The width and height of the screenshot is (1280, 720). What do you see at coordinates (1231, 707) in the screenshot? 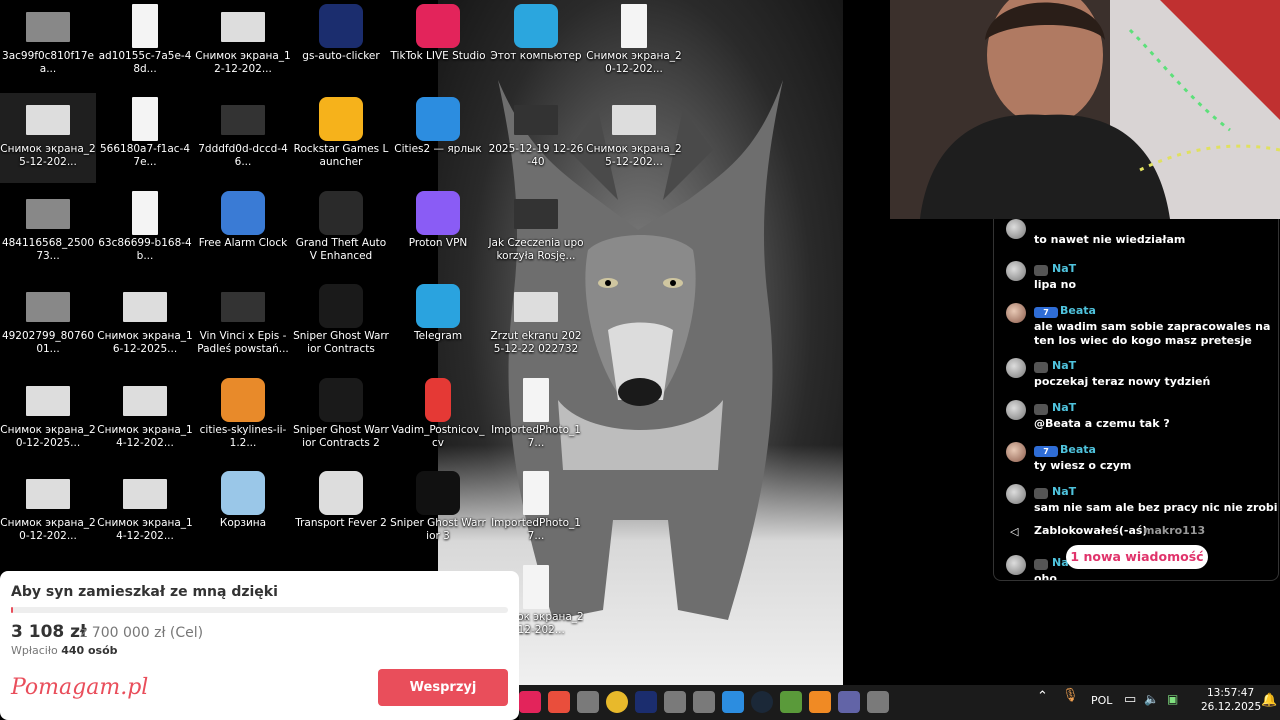
I see `clock-date: 26.12.2025` at bounding box center [1231, 707].